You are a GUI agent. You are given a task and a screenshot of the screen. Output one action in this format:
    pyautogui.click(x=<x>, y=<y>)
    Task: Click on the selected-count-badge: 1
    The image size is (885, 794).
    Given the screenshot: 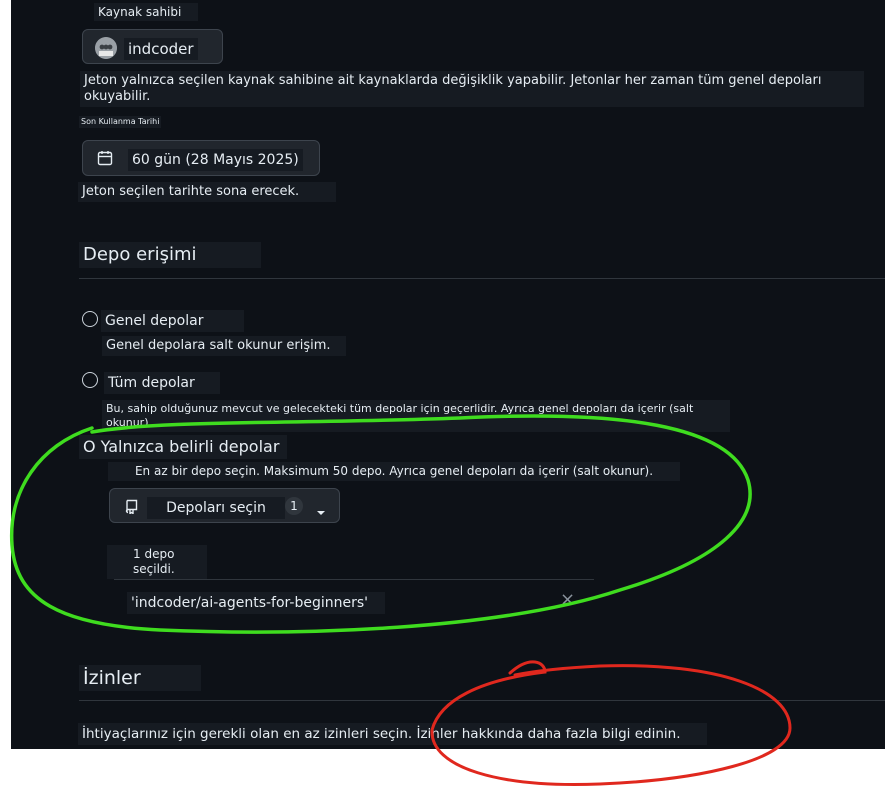 What is the action you would take?
    pyautogui.click(x=294, y=506)
    